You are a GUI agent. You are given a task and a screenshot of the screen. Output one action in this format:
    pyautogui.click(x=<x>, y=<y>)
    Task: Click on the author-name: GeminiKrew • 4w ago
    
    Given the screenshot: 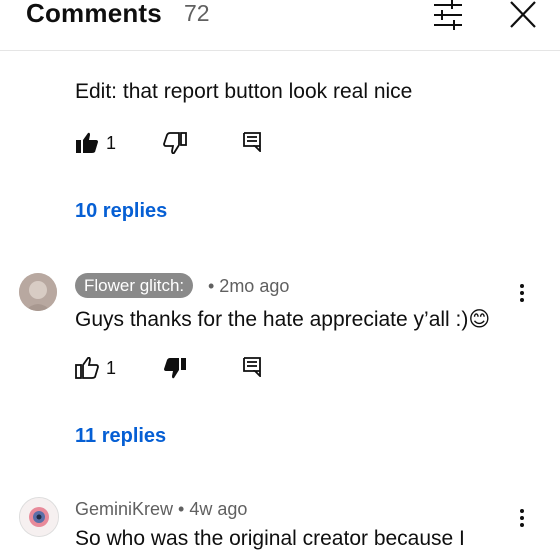 What is the action you would take?
    pyautogui.click(x=161, y=509)
    